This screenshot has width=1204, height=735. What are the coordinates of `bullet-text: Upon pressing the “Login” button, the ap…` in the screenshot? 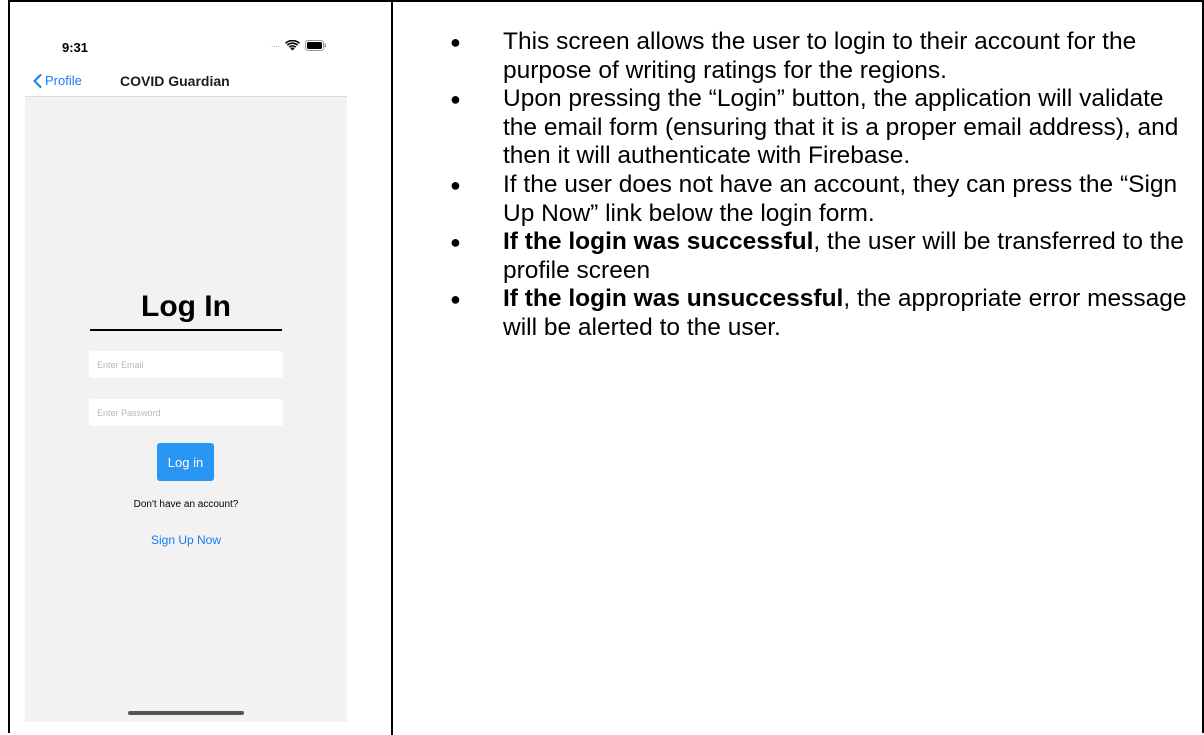 It's located at (841, 127).